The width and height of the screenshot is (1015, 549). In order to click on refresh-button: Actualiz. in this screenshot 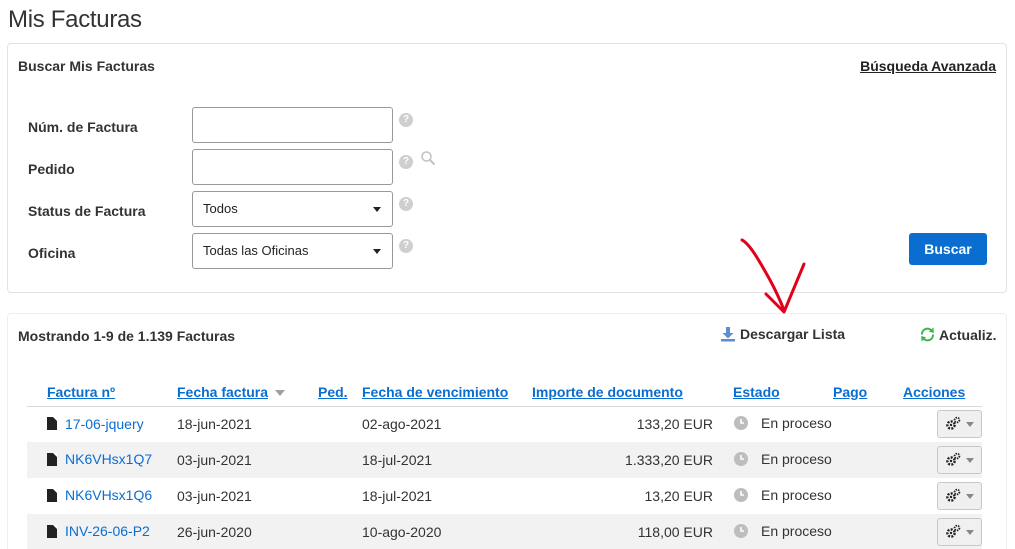, I will do `click(958, 334)`.